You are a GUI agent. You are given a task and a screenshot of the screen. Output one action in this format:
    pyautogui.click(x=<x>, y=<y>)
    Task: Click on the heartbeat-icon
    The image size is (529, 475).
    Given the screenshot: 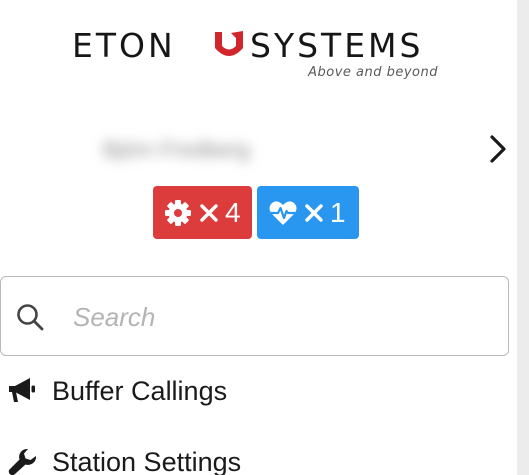 What is the action you would take?
    pyautogui.click(x=283, y=212)
    